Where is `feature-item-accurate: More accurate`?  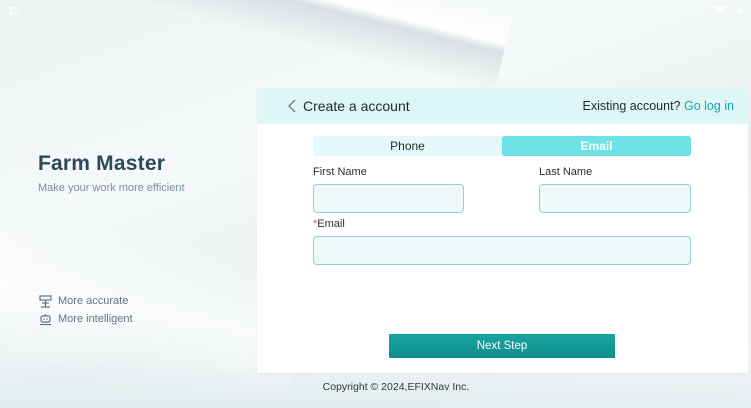
feature-item-accurate: More accurate is located at coordinates (85, 301).